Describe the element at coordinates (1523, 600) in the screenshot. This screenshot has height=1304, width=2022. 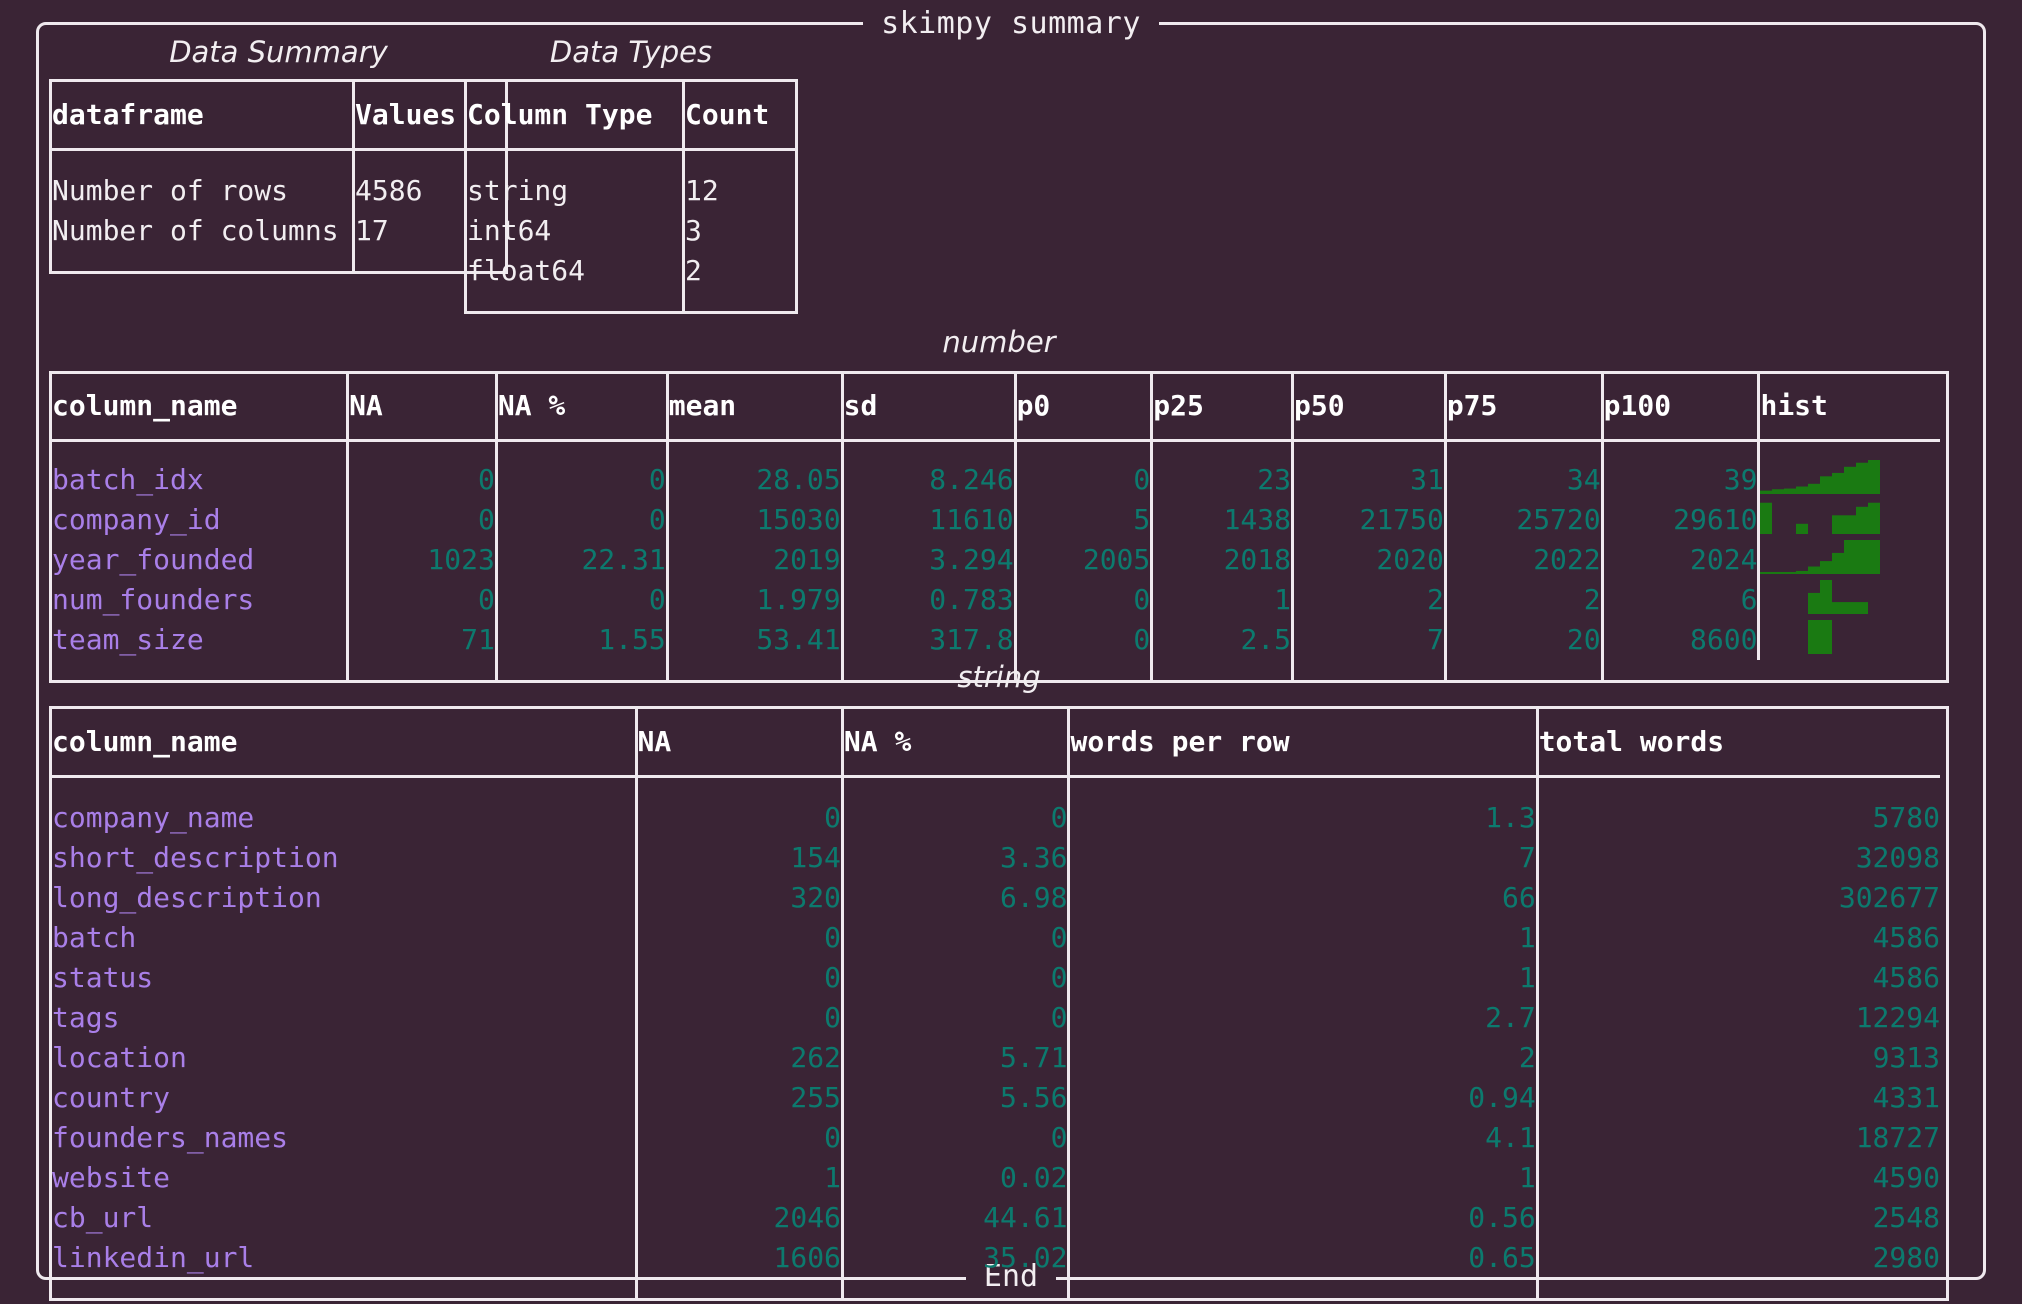
I see `cell-p75: 2` at that location.